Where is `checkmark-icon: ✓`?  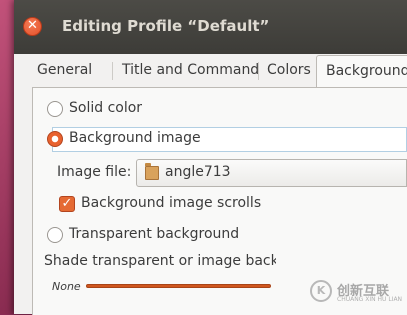 checkmark-icon: ✓ is located at coordinates (67, 203).